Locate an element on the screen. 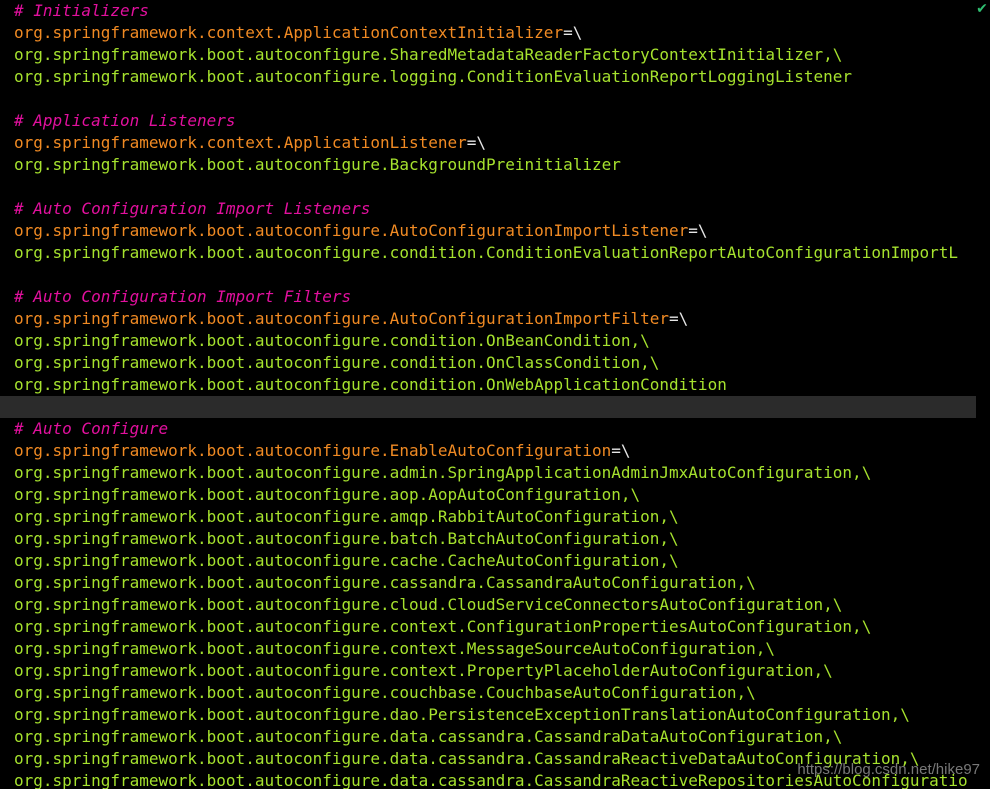 The width and height of the screenshot is (990, 789). code-line: # Auto Configure is located at coordinates (502, 429).